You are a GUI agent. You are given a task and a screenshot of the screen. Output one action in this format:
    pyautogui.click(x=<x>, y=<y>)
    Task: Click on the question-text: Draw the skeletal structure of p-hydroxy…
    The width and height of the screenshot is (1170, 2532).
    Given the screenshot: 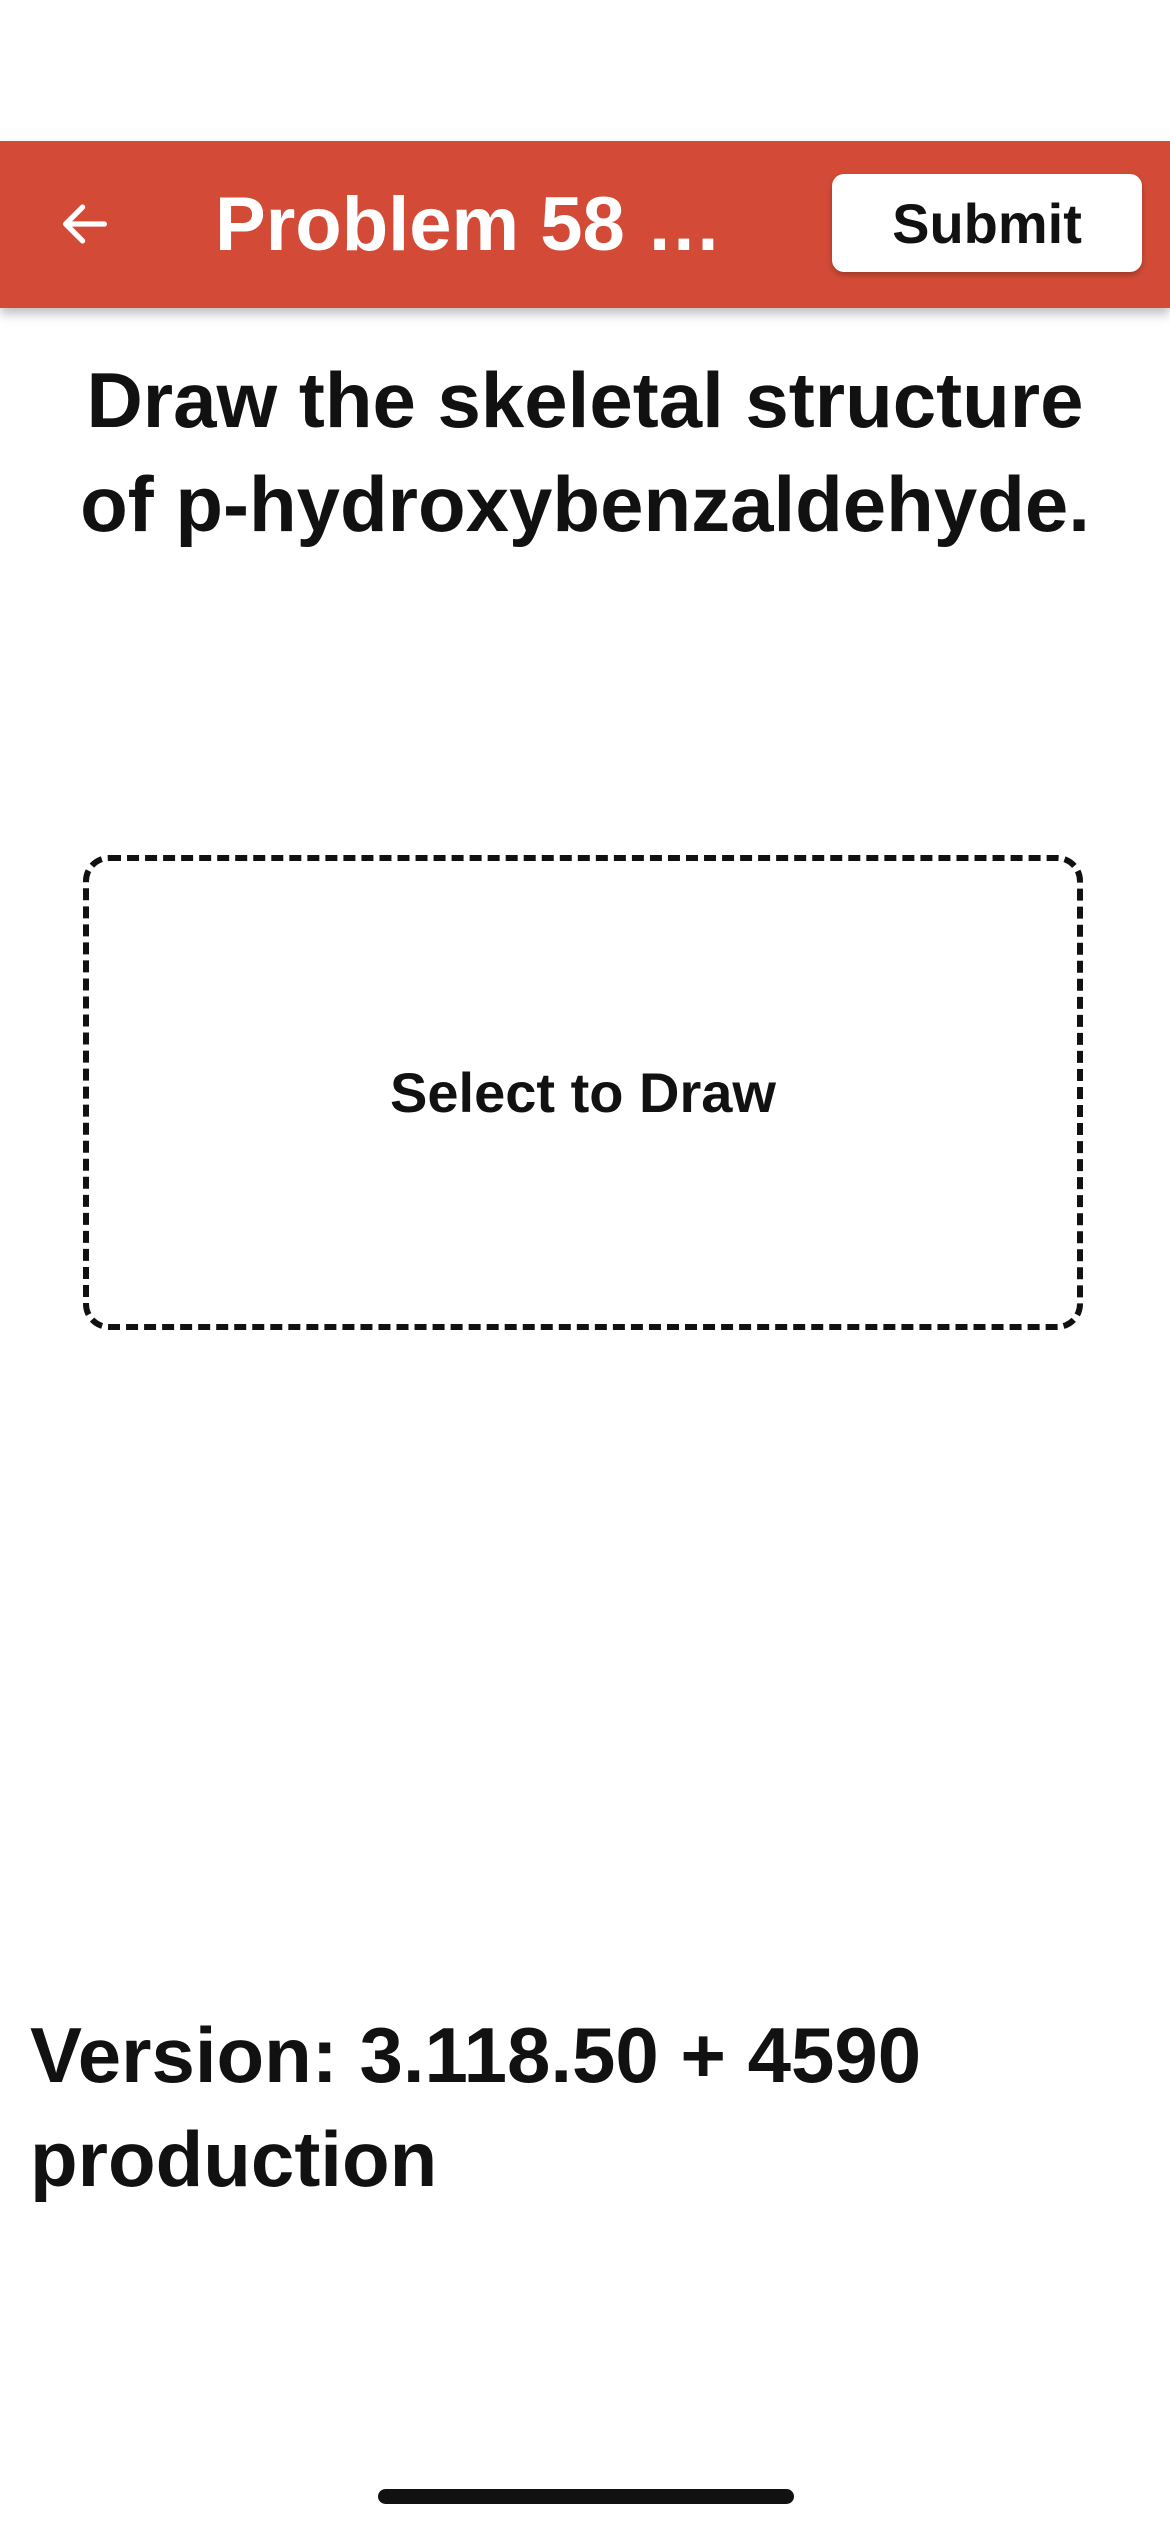 What is the action you would take?
    pyautogui.click(x=585, y=452)
    